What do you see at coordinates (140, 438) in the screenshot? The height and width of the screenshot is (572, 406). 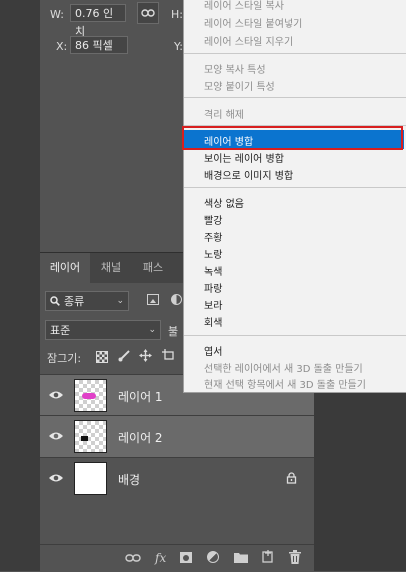 I see `layer-name: 레이어 2` at bounding box center [140, 438].